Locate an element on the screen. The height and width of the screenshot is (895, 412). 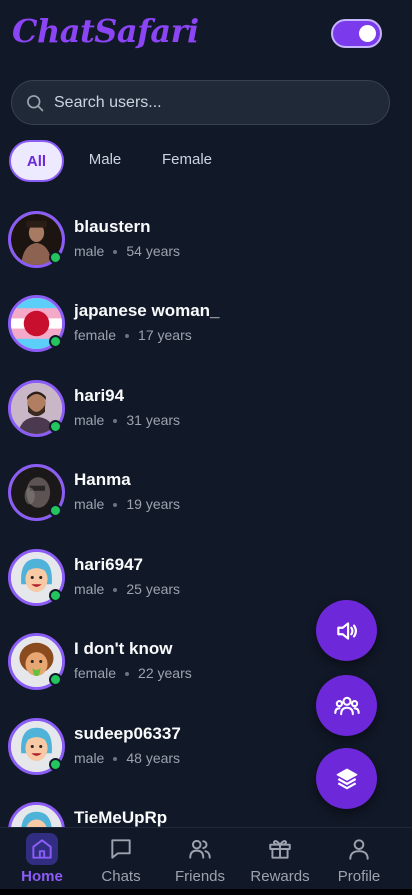
user-meta: male 31 years is located at coordinates (127, 420).